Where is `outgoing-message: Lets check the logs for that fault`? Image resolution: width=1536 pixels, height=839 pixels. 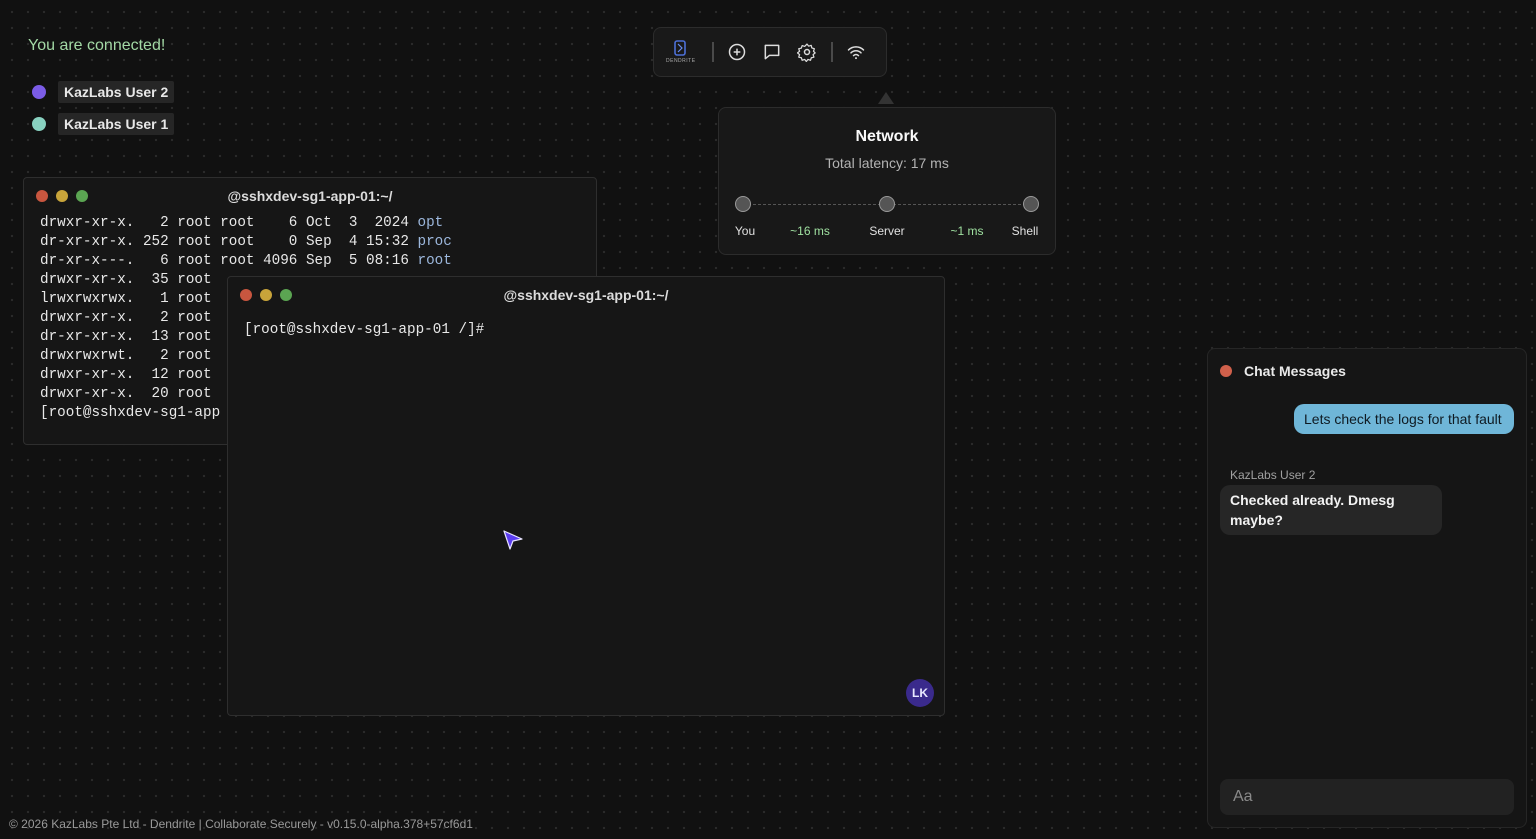 outgoing-message: Lets check the logs for that fault is located at coordinates (1404, 419).